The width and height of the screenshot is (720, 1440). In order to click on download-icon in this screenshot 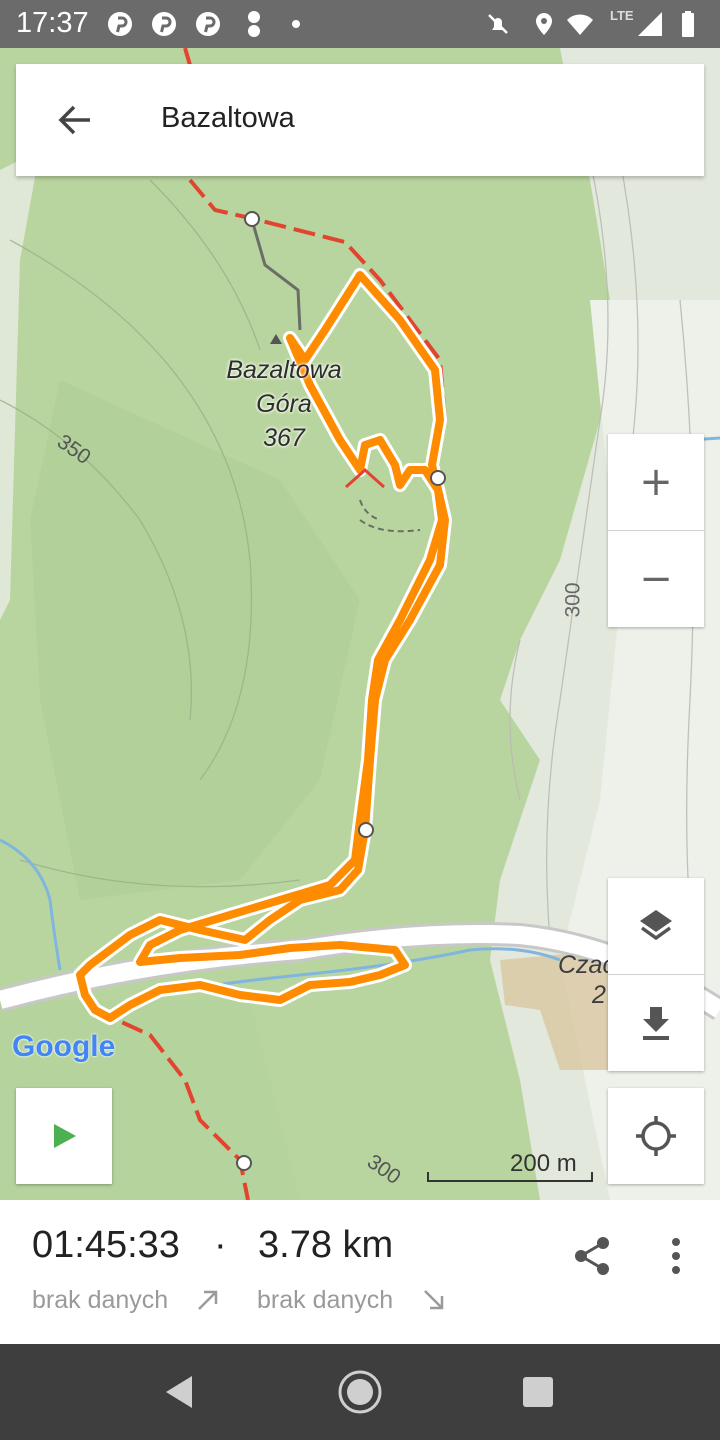, I will do `click(656, 1023)`.